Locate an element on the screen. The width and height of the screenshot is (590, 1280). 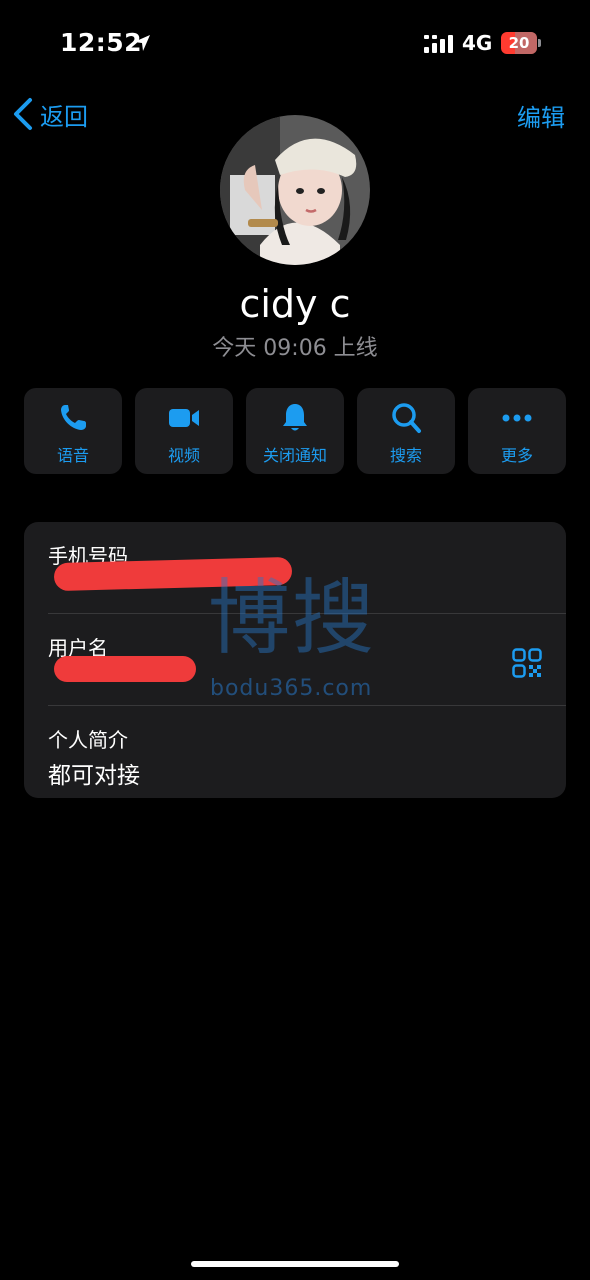
more-label: 更多 is located at coordinates (516, 455).